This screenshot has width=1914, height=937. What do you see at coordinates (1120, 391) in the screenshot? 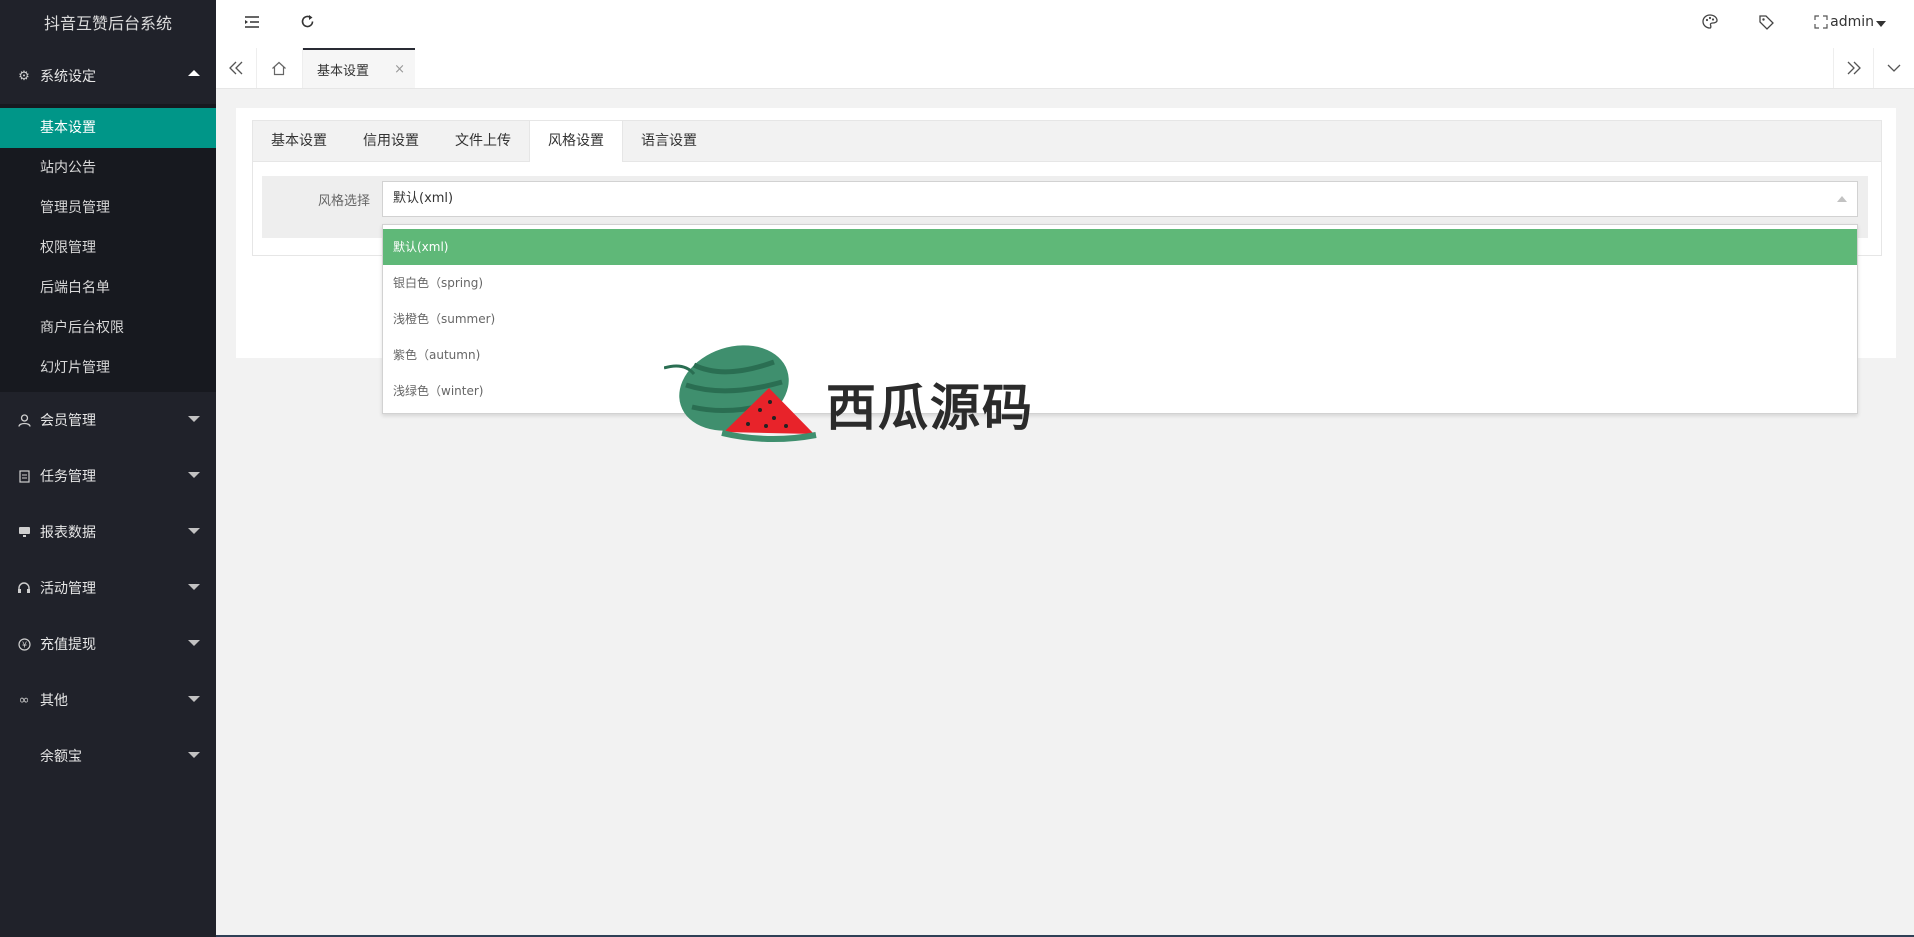
I see `dropdown-option: 浅绿色（winter)` at bounding box center [1120, 391].